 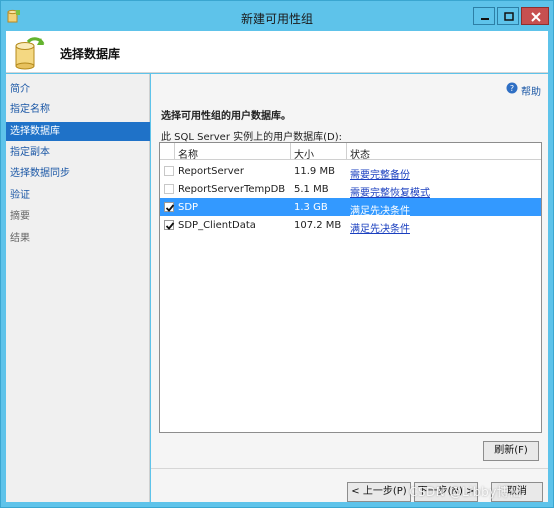 I want to click on sidebar-item-intro: 简介, so click(x=78, y=89).